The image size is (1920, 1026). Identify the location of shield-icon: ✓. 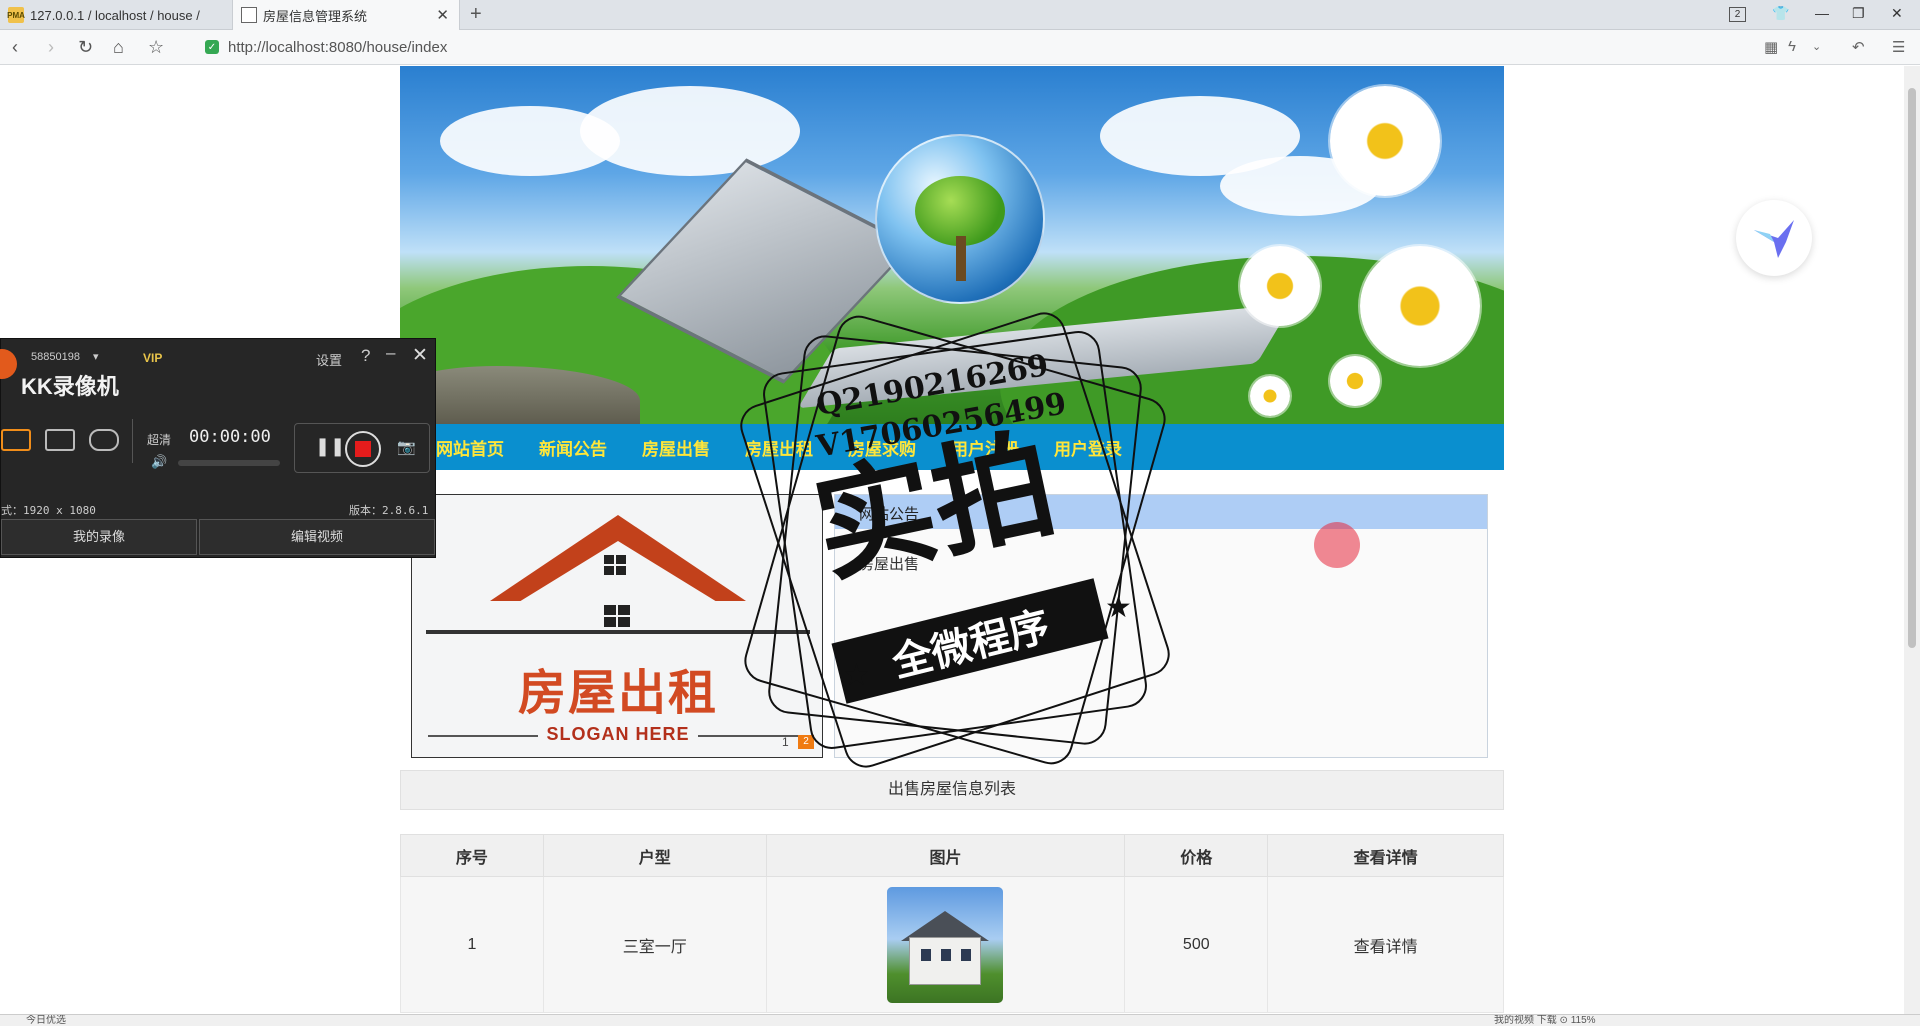
(212, 47).